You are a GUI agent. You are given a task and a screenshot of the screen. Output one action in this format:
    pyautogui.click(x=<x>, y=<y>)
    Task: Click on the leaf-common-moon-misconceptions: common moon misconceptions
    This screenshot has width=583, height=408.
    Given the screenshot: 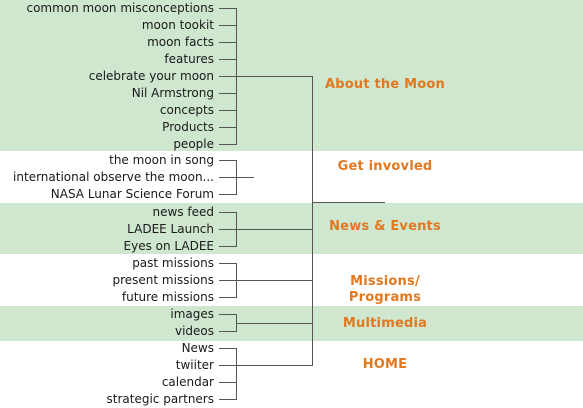 What is the action you would take?
    pyautogui.click(x=120, y=8)
    